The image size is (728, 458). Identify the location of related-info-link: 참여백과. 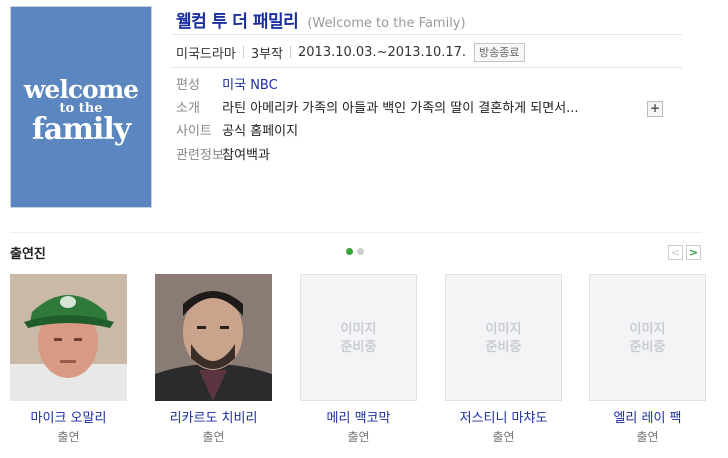
(246, 155).